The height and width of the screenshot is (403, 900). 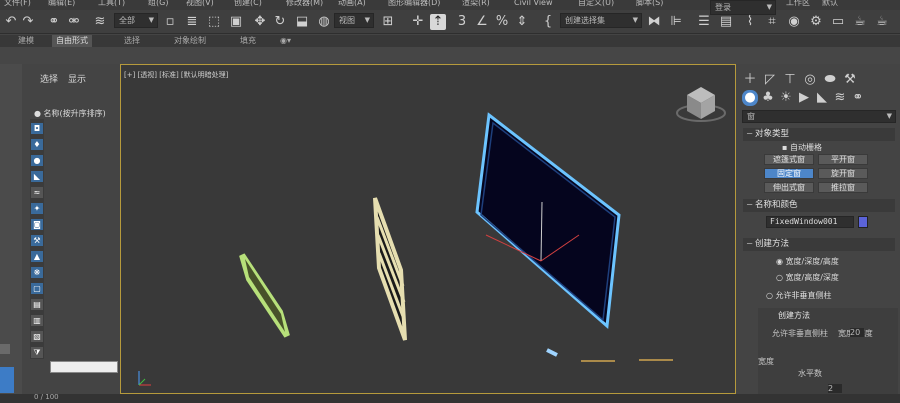 What do you see at coordinates (830, 4) in the screenshot?
I see `menu-default: 默认` at bounding box center [830, 4].